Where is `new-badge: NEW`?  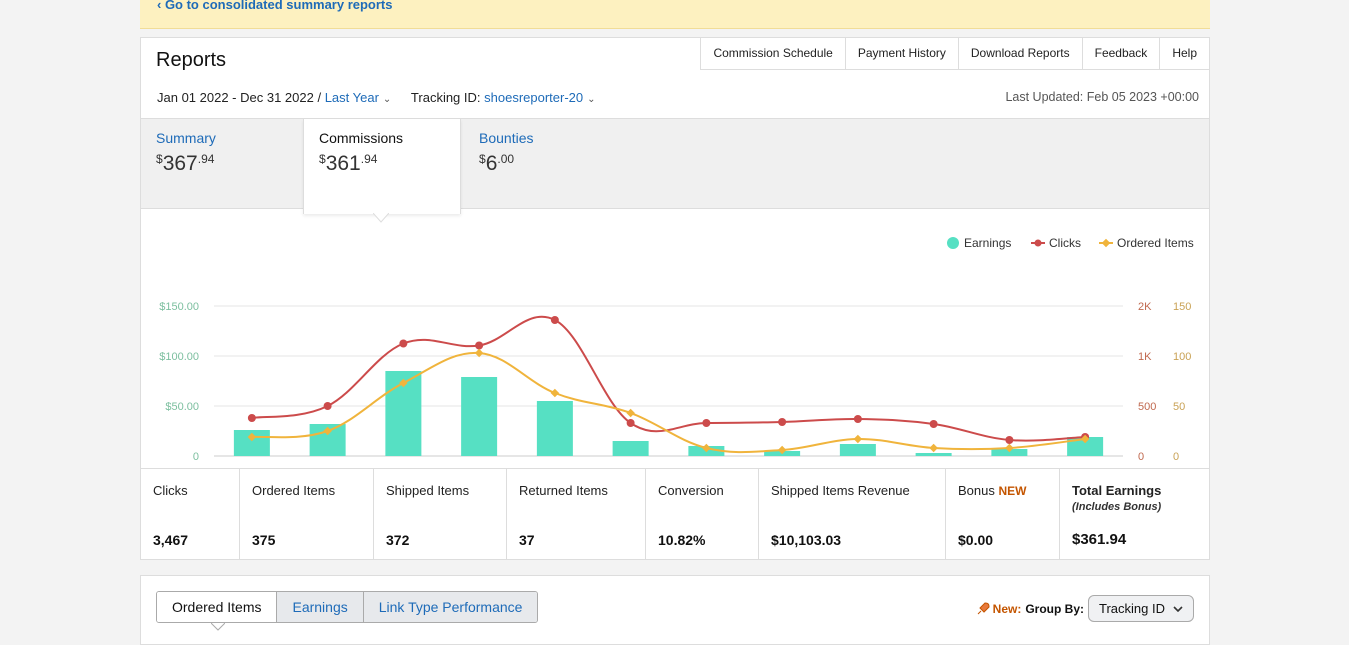 new-badge: NEW is located at coordinates (1012, 491).